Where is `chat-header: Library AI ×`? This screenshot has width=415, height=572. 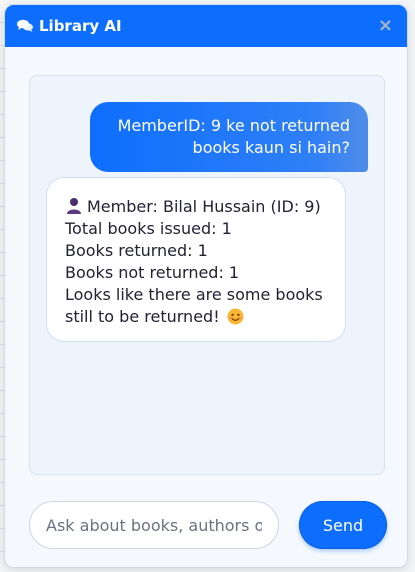 chat-header: Library AI × is located at coordinates (206, 26).